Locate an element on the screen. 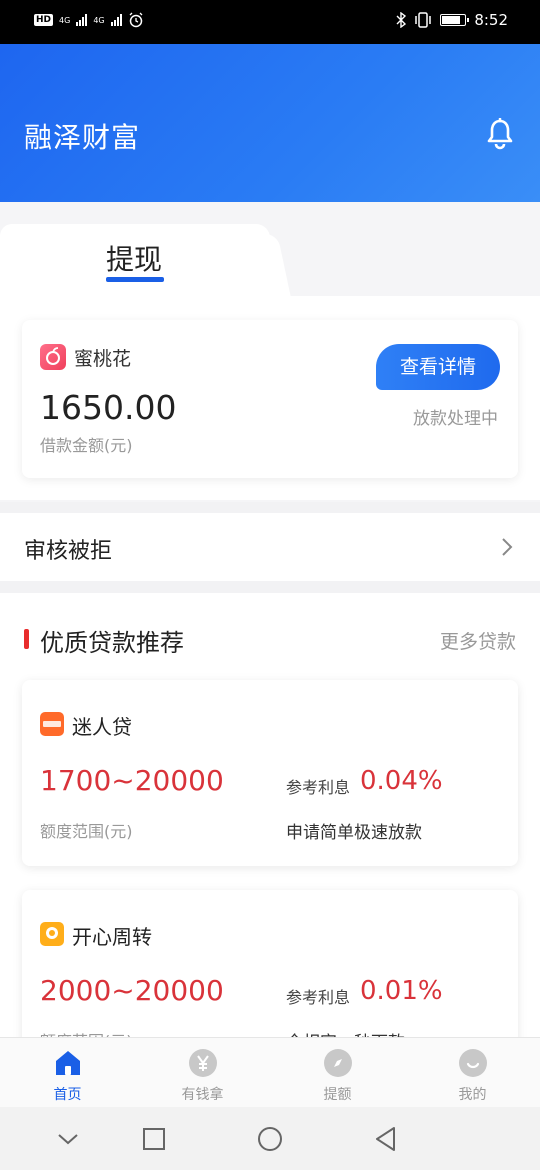 This screenshot has width=540, height=1170. status-bar-left: HD 4G 4G is located at coordinates (89, 20).